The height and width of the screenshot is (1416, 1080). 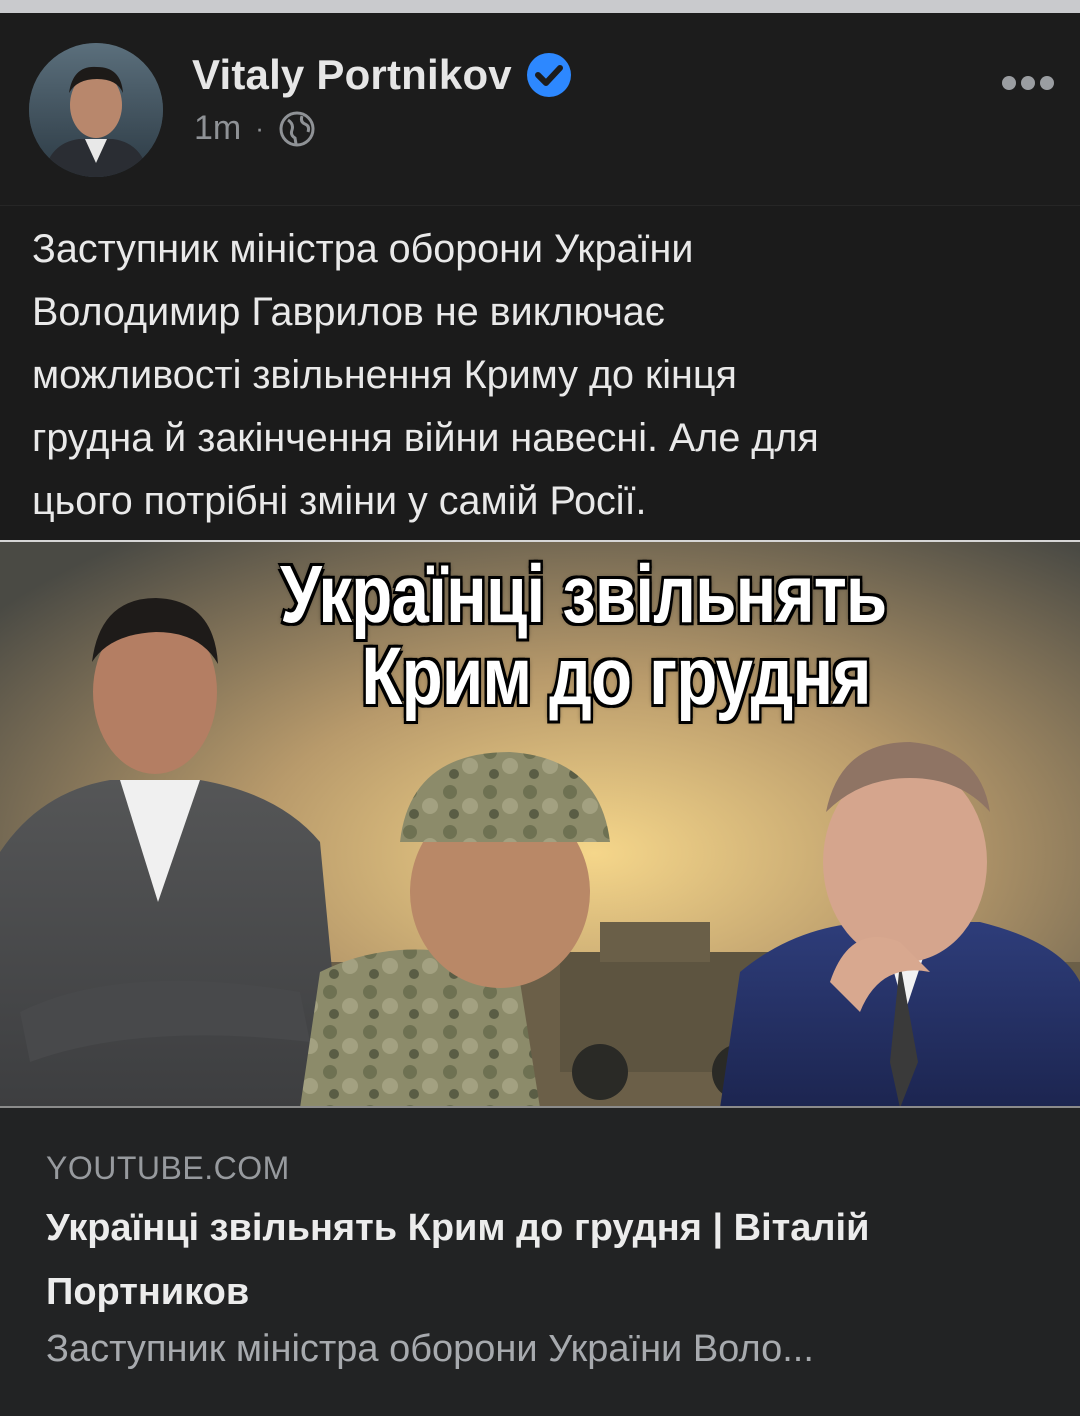 I want to click on post-time: 1m, so click(x=217, y=128).